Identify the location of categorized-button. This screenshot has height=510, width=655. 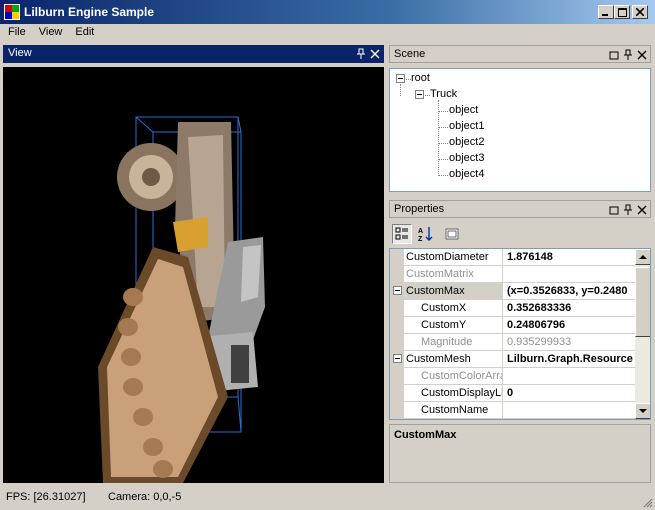
(402, 234).